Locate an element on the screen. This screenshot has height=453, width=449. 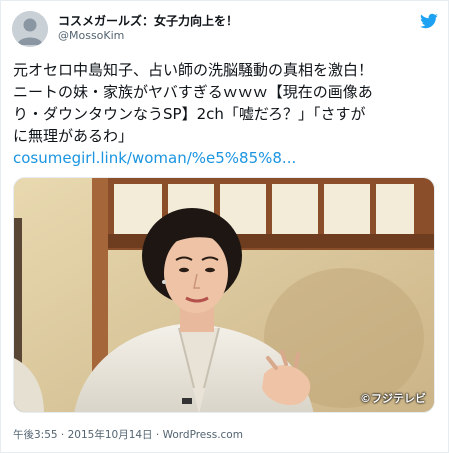
twitter-bird-icon is located at coordinates (429, 21).